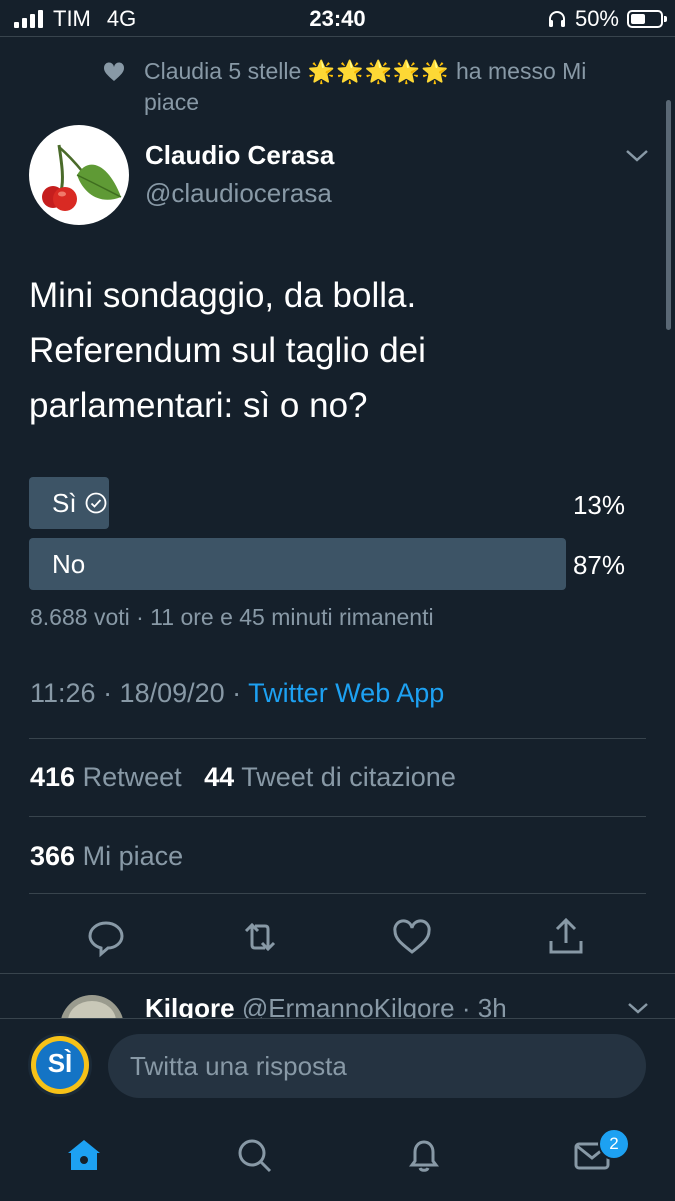 The height and width of the screenshot is (1201, 675). I want to click on heart-icon, so click(114, 71).